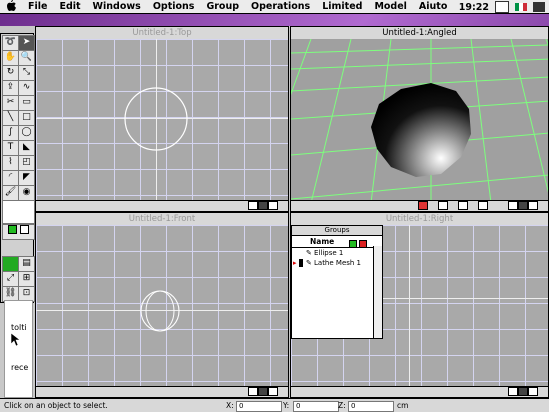 This screenshot has width=549, height=412. I want to click on menu-edit: Edit, so click(69, 6).